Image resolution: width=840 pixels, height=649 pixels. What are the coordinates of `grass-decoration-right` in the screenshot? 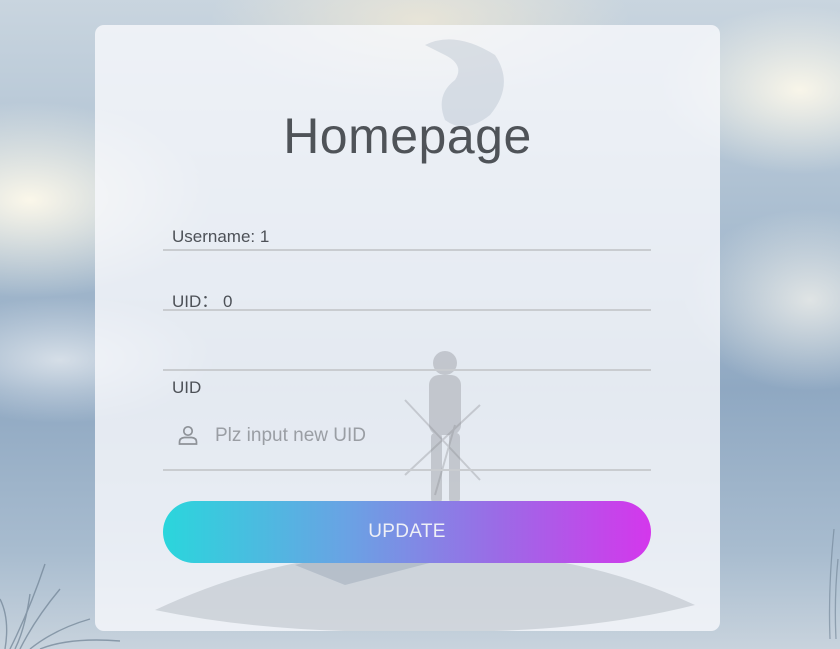 It's located at (833, 584).